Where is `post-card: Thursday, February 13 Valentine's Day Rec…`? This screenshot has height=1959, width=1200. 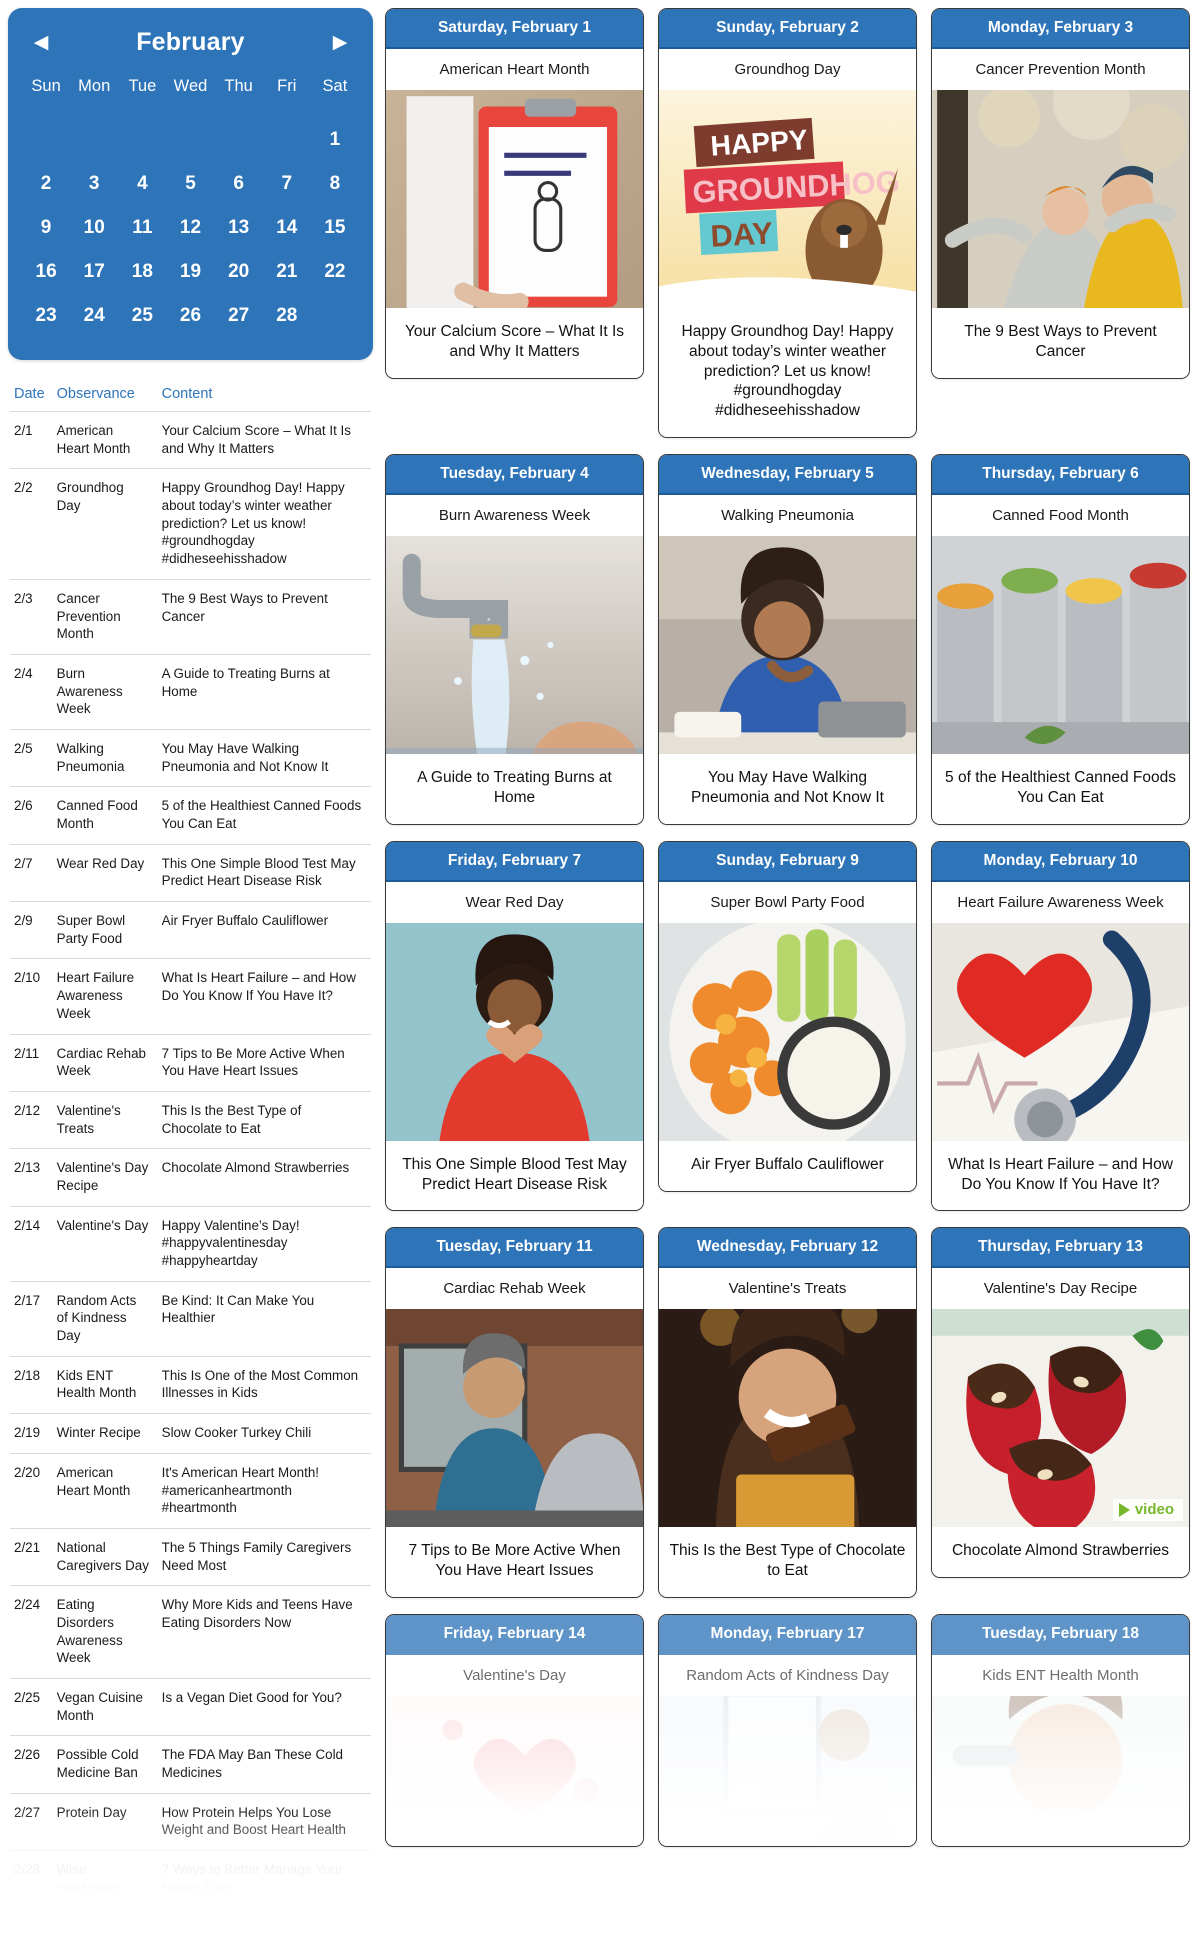
post-card: Thursday, February 13 Valentine's Day Rec… is located at coordinates (1060, 1403).